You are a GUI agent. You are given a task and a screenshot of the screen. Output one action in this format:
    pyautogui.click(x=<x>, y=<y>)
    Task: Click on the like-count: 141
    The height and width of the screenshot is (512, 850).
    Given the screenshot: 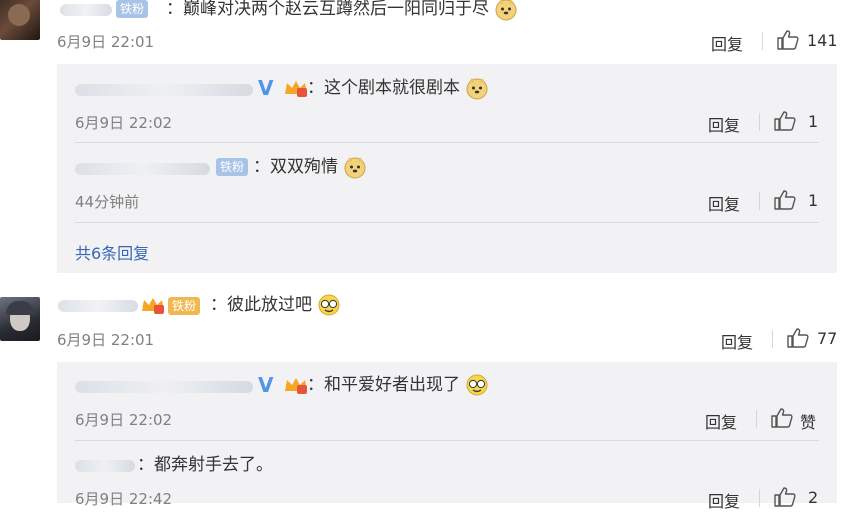 What is the action you would take?
    pyautogui.click(x=822, y=40)
    